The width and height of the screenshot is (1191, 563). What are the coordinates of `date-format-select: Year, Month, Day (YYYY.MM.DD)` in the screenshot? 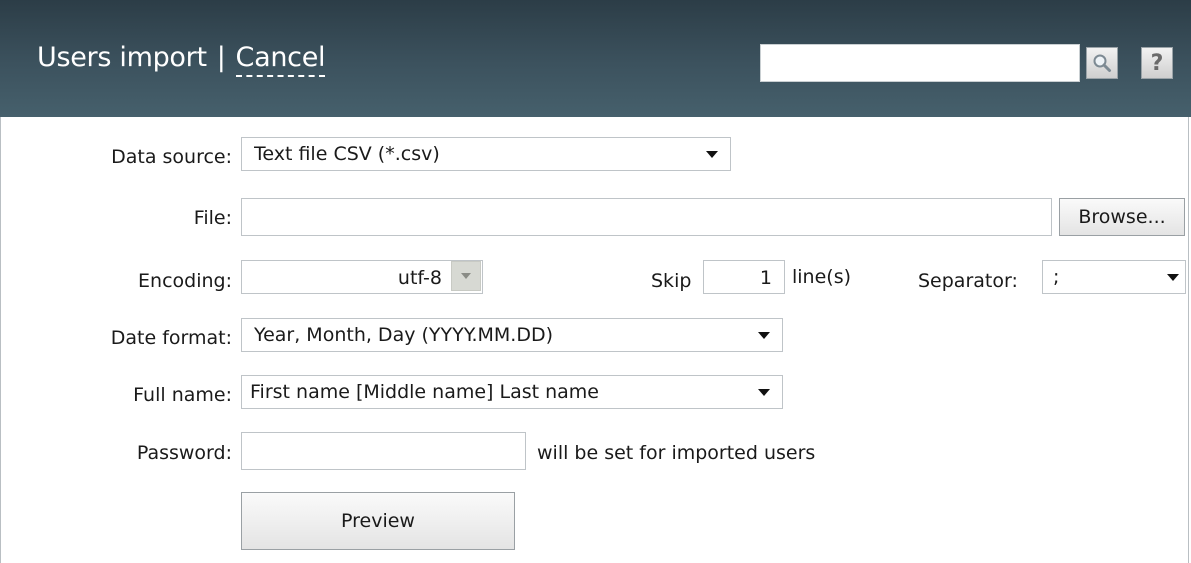 It's located at (512, 335).